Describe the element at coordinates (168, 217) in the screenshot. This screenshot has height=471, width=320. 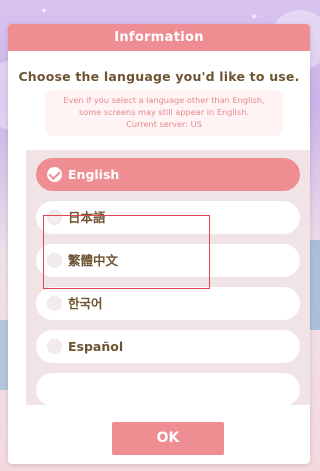
I see `language-option-japanese: 日本語` at that location.